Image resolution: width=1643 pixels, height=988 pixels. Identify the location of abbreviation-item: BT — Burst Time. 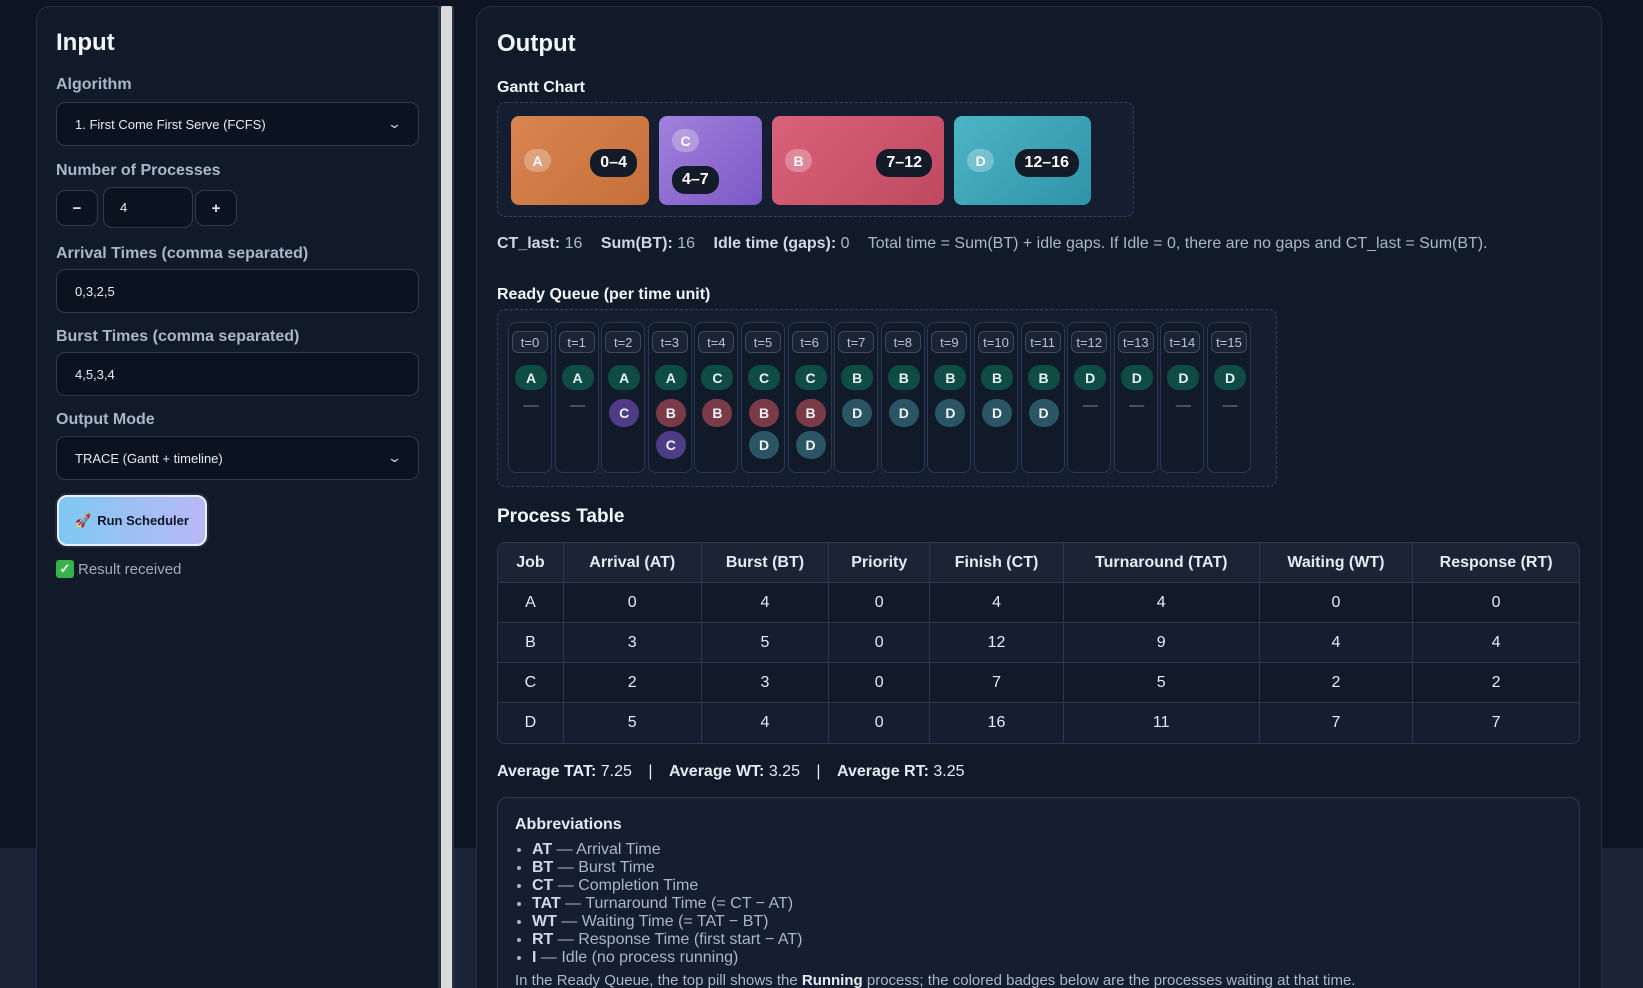
(667, 868).